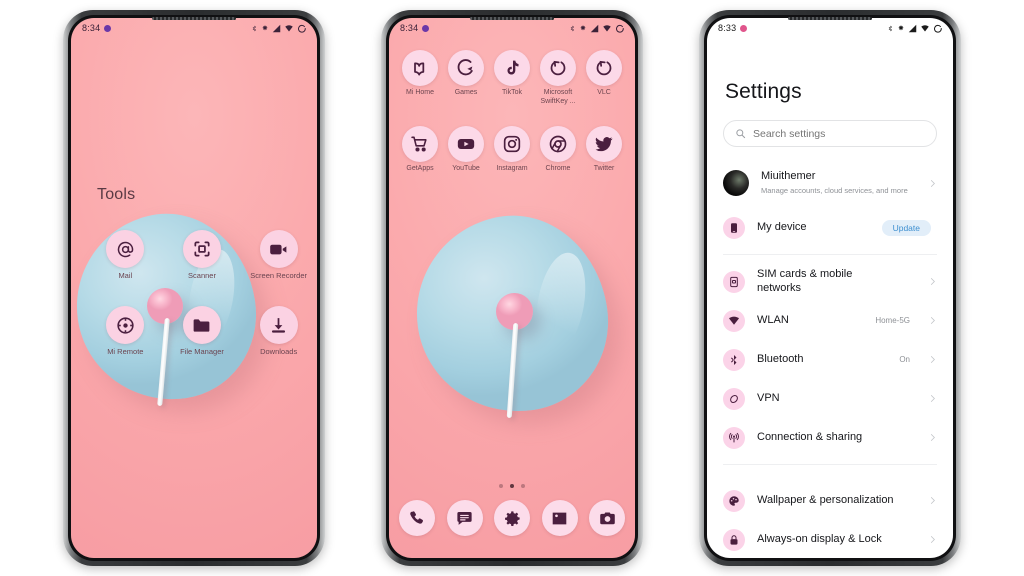 The image size is (1024, 576). I want to click on app-screen-recorder: Screen Recorder, so click(278, 255).